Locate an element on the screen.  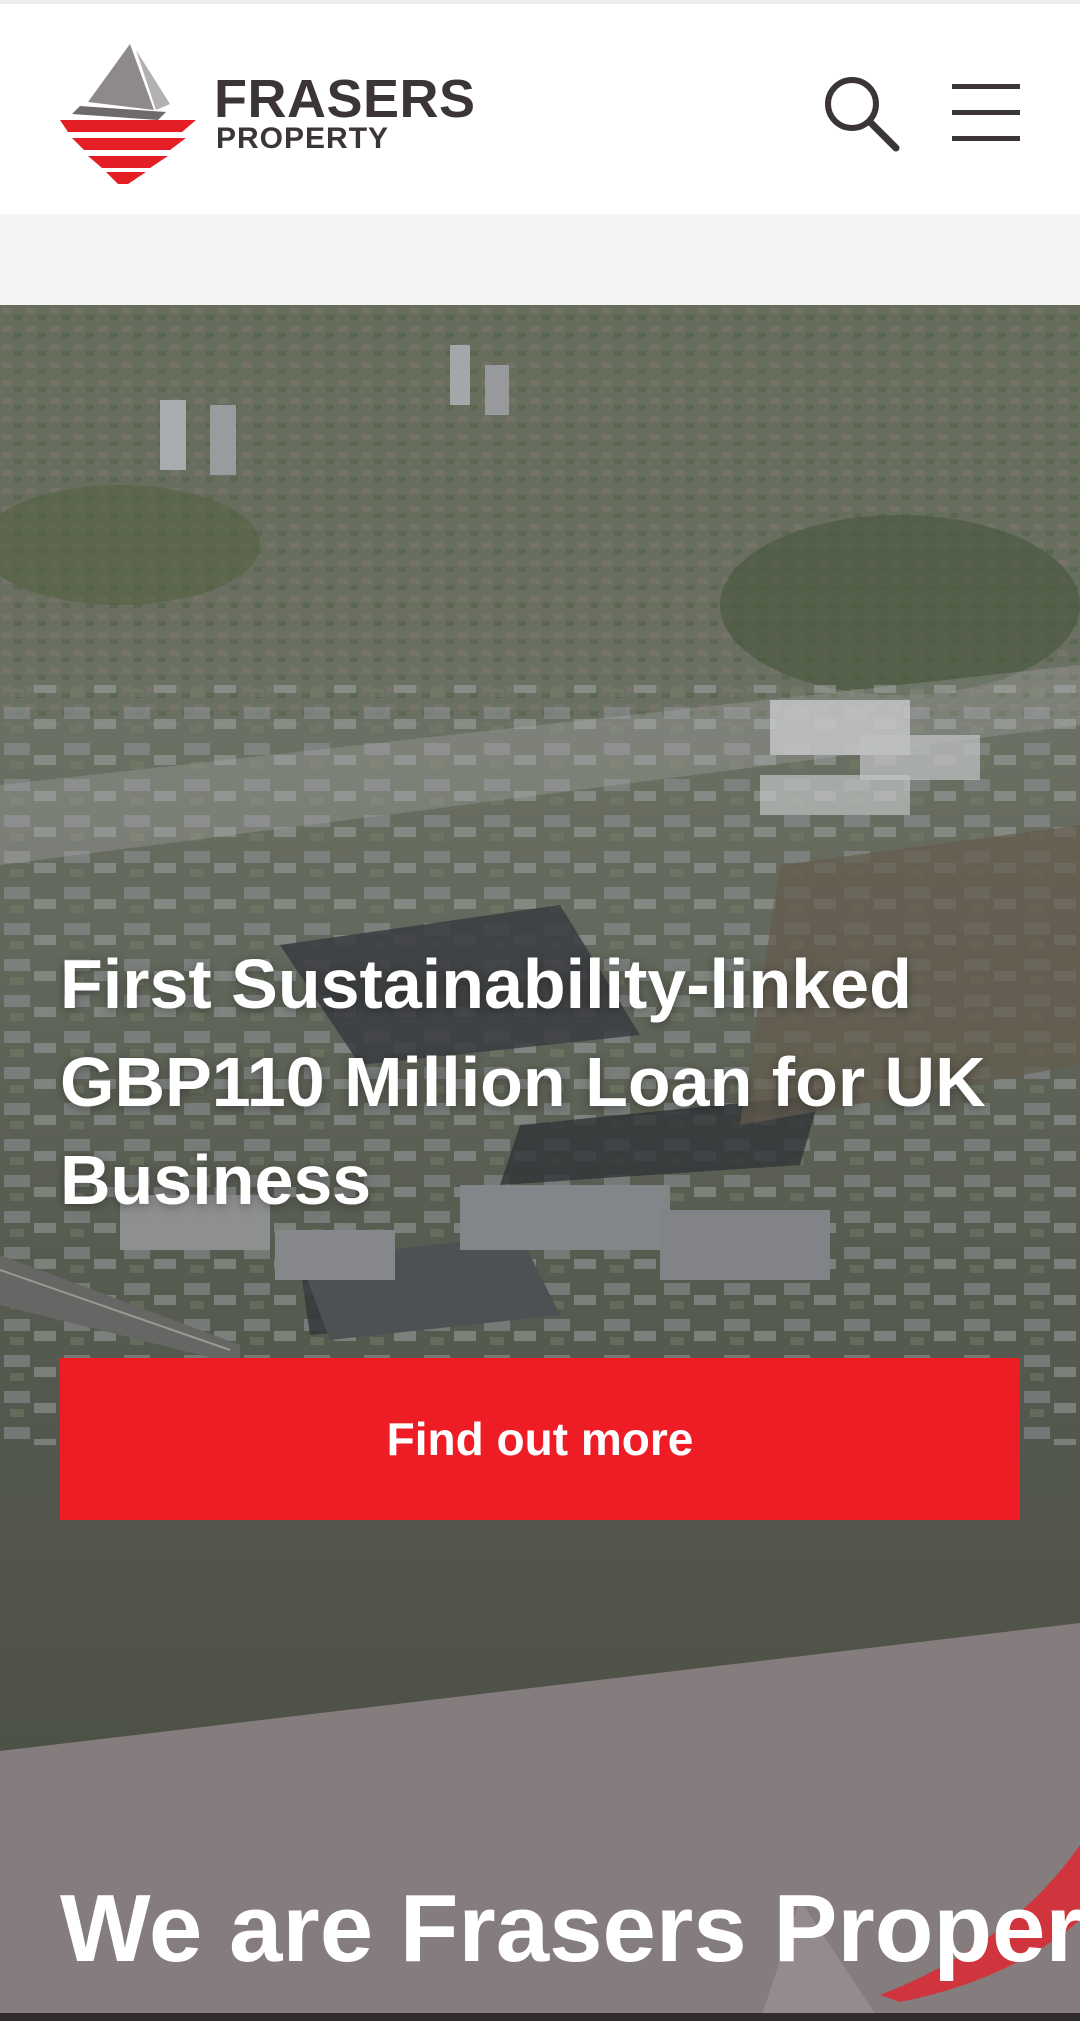
search-icon is located at coordinates (862, 114).